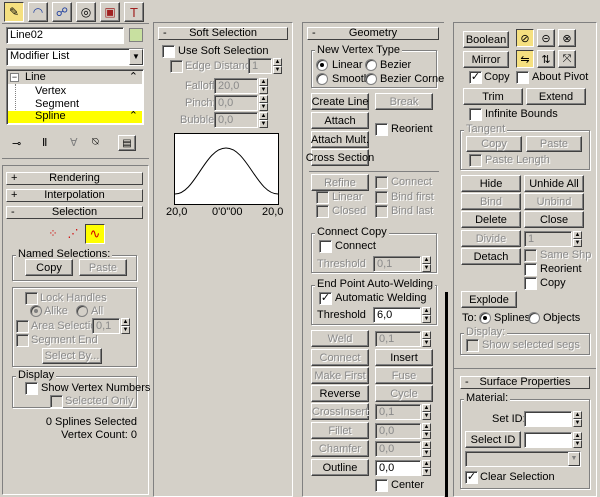 This screenshot has width=600, height=497. I want to click on smooth-radio, so click(322, 79).